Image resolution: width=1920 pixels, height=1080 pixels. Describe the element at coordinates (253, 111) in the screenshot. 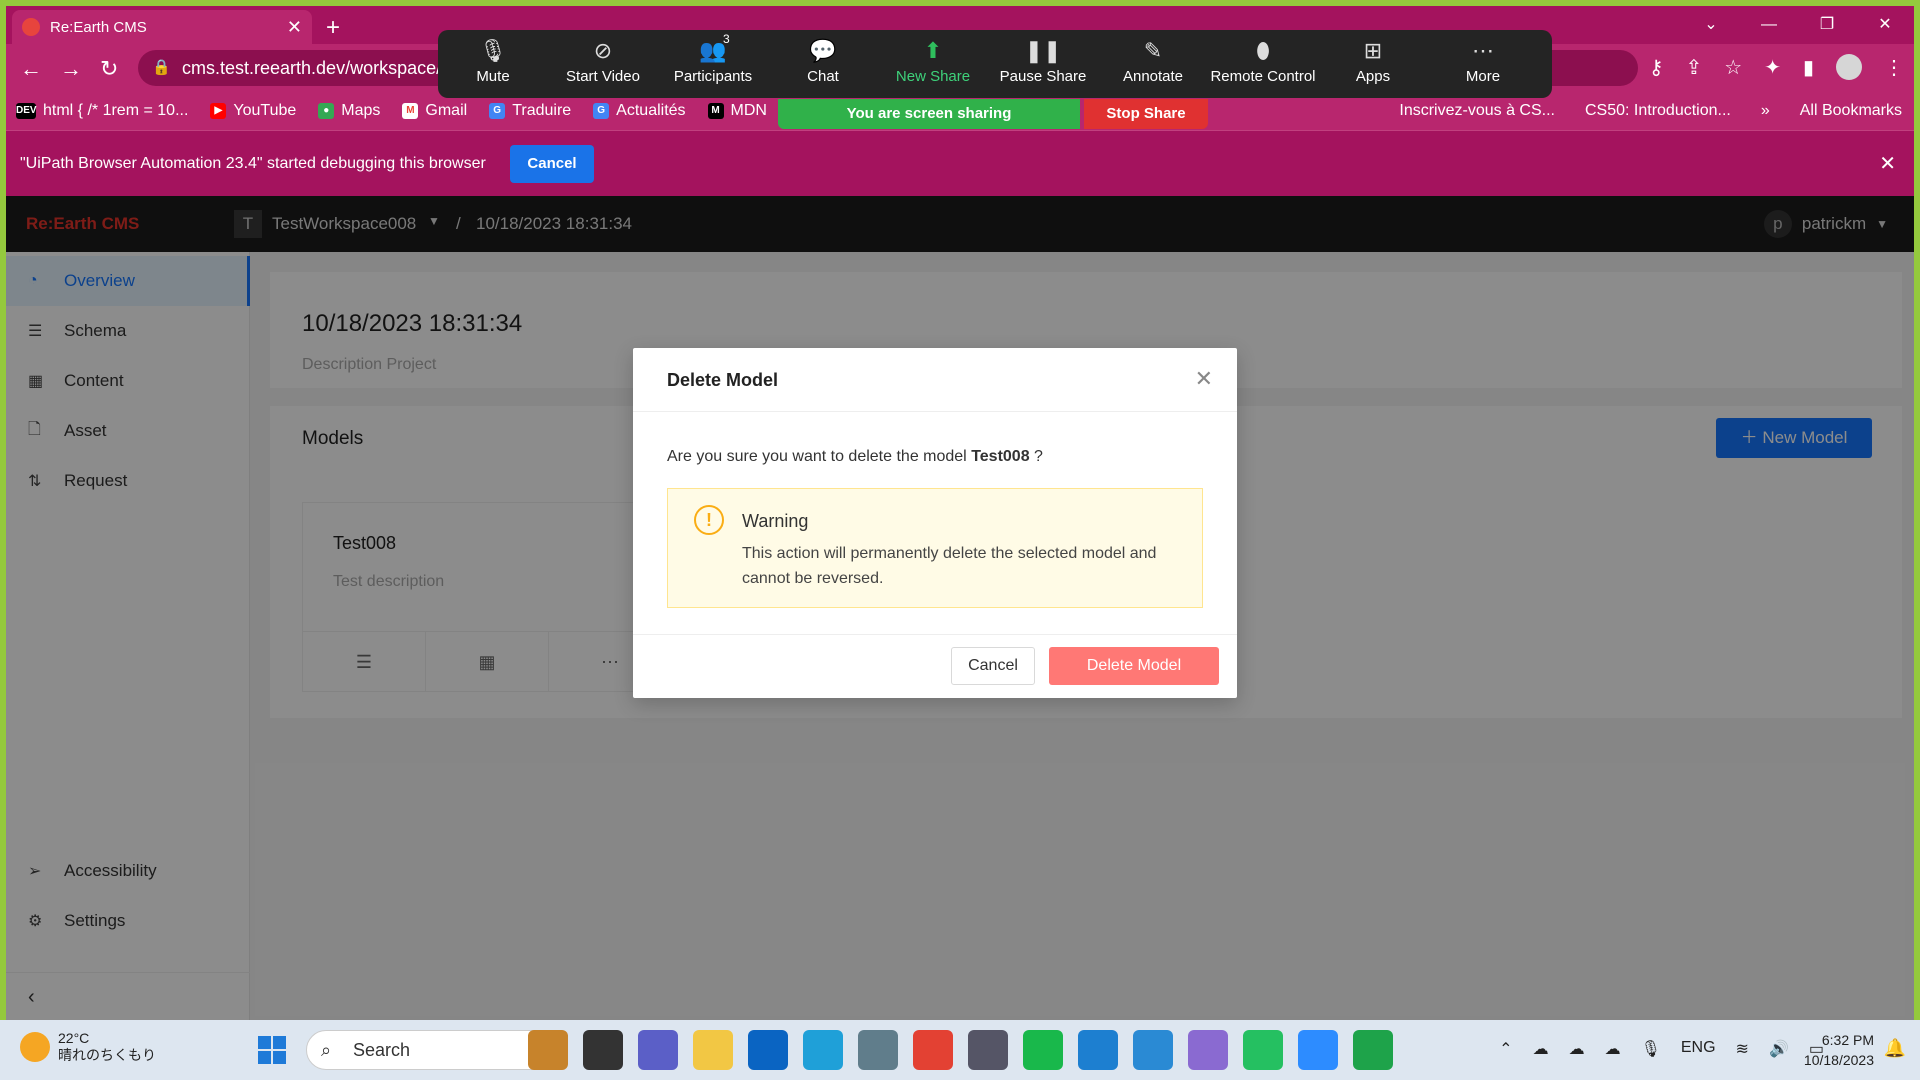

I see `bookmark-item: ▶ YouTube` at that location.